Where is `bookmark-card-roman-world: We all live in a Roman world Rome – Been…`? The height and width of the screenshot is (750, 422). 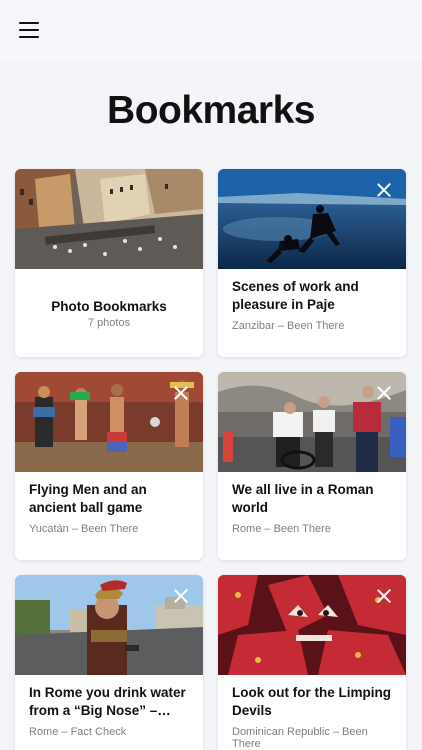 bookmark-card-roman-world: We all live in a Roman world Rome – Been… is located at coordinates (312, 466).